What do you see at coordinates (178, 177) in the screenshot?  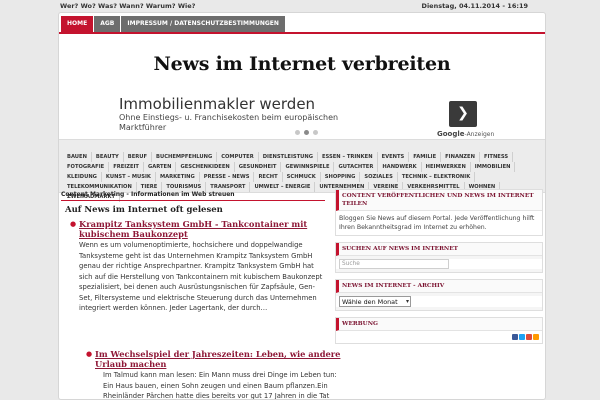 I see `category-link: MARKETING` at bounding box center [178, 177].